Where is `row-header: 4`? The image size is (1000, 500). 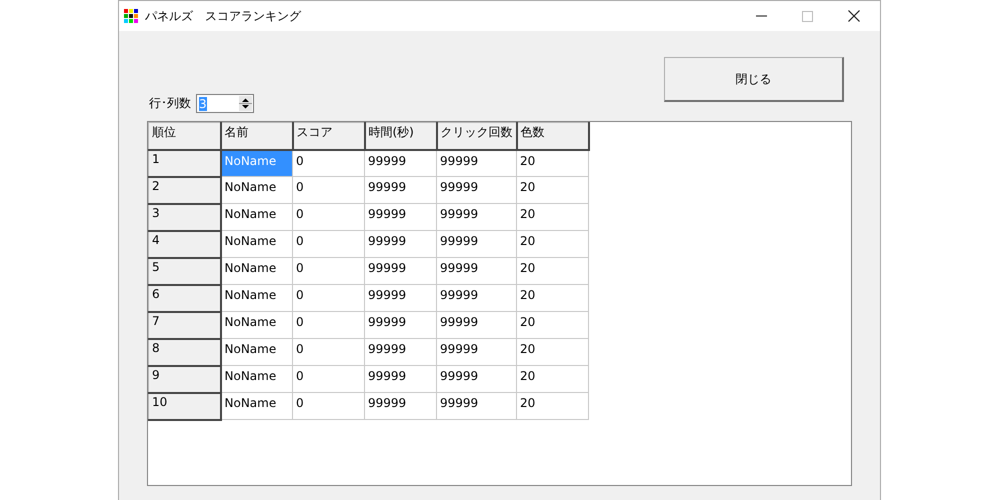
row-header: 4 is located at coordinates (184, 244).